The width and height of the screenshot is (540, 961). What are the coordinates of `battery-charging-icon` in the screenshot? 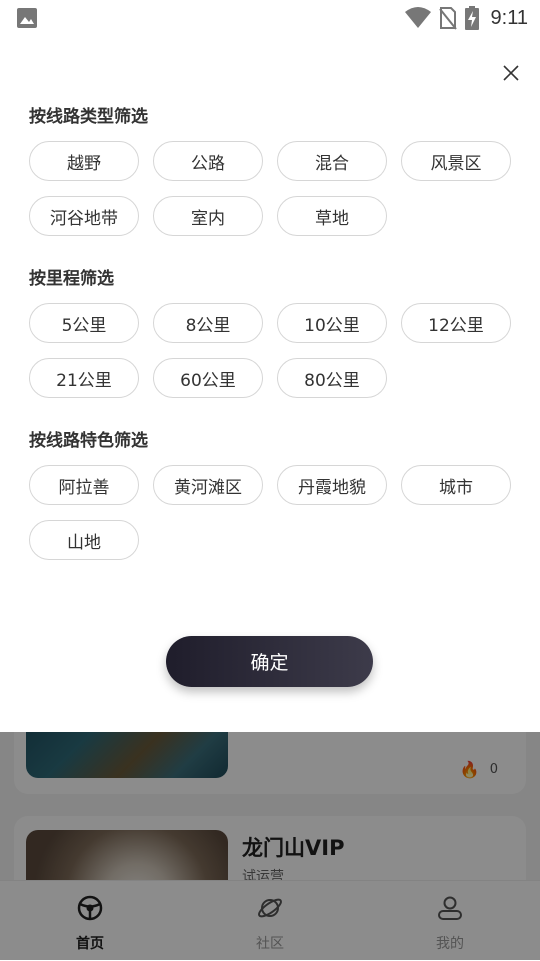 It's located at (471, 18).